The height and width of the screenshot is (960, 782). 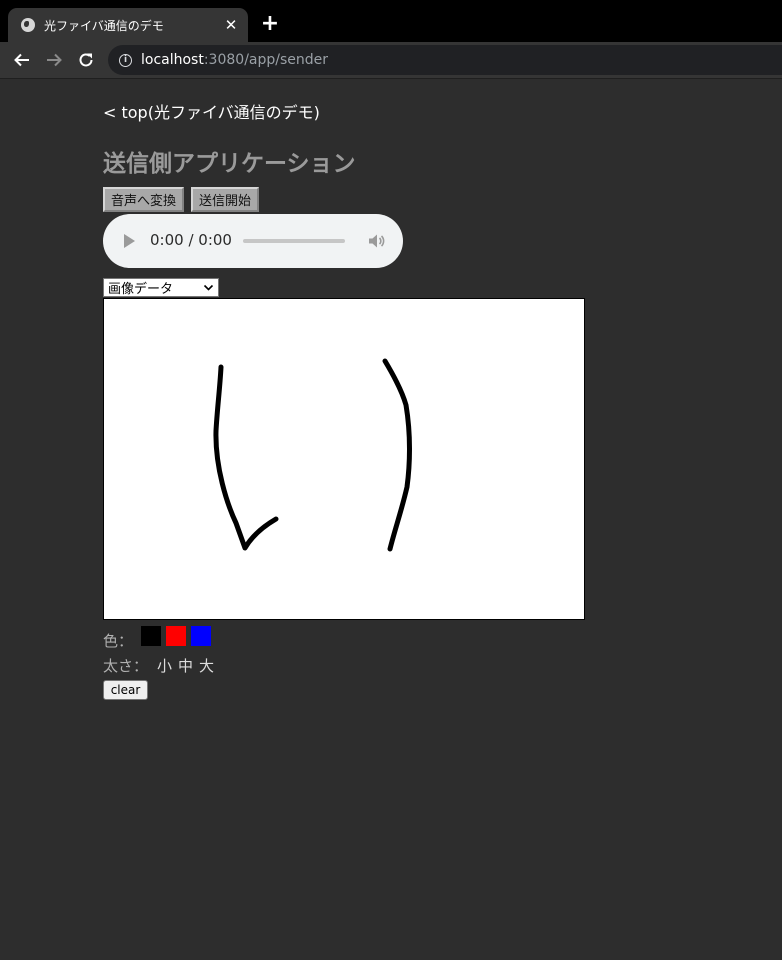 I want to click on volume-icon, so click(x=376, y=243).